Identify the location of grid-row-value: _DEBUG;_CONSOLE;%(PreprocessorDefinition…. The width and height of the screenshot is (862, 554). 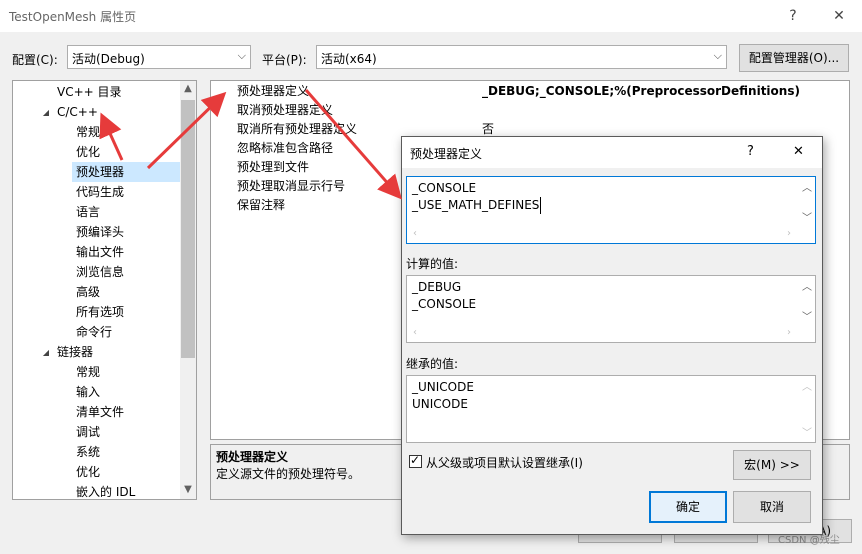
(641, 91).